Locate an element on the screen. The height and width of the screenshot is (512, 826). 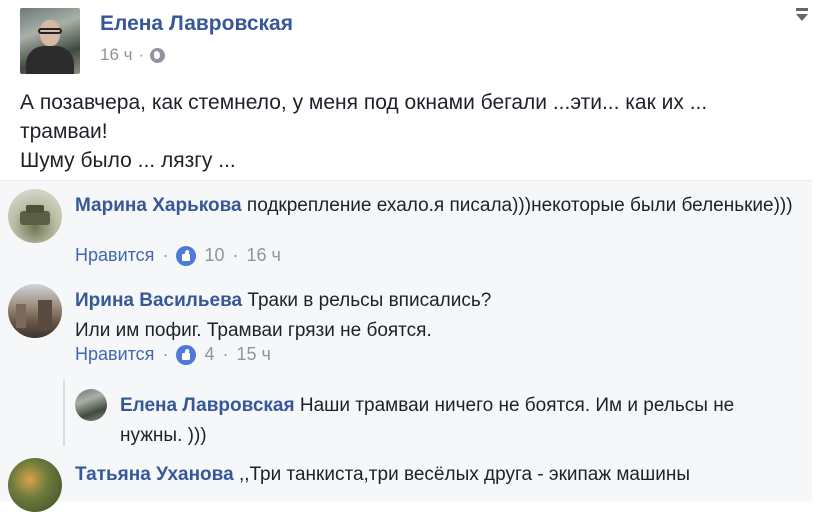
post-time: 16 ч is located at coordinates (116, 55).